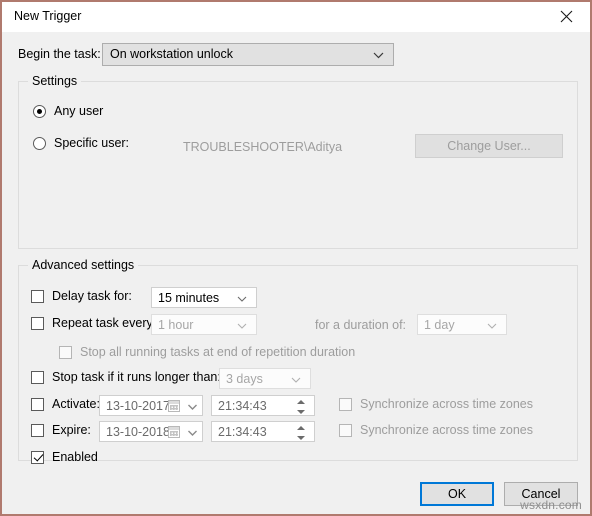  Describe the element at coordinates (171, 54) in the screenshot. I see `begin-task-value: On workstation unlock` at that location.